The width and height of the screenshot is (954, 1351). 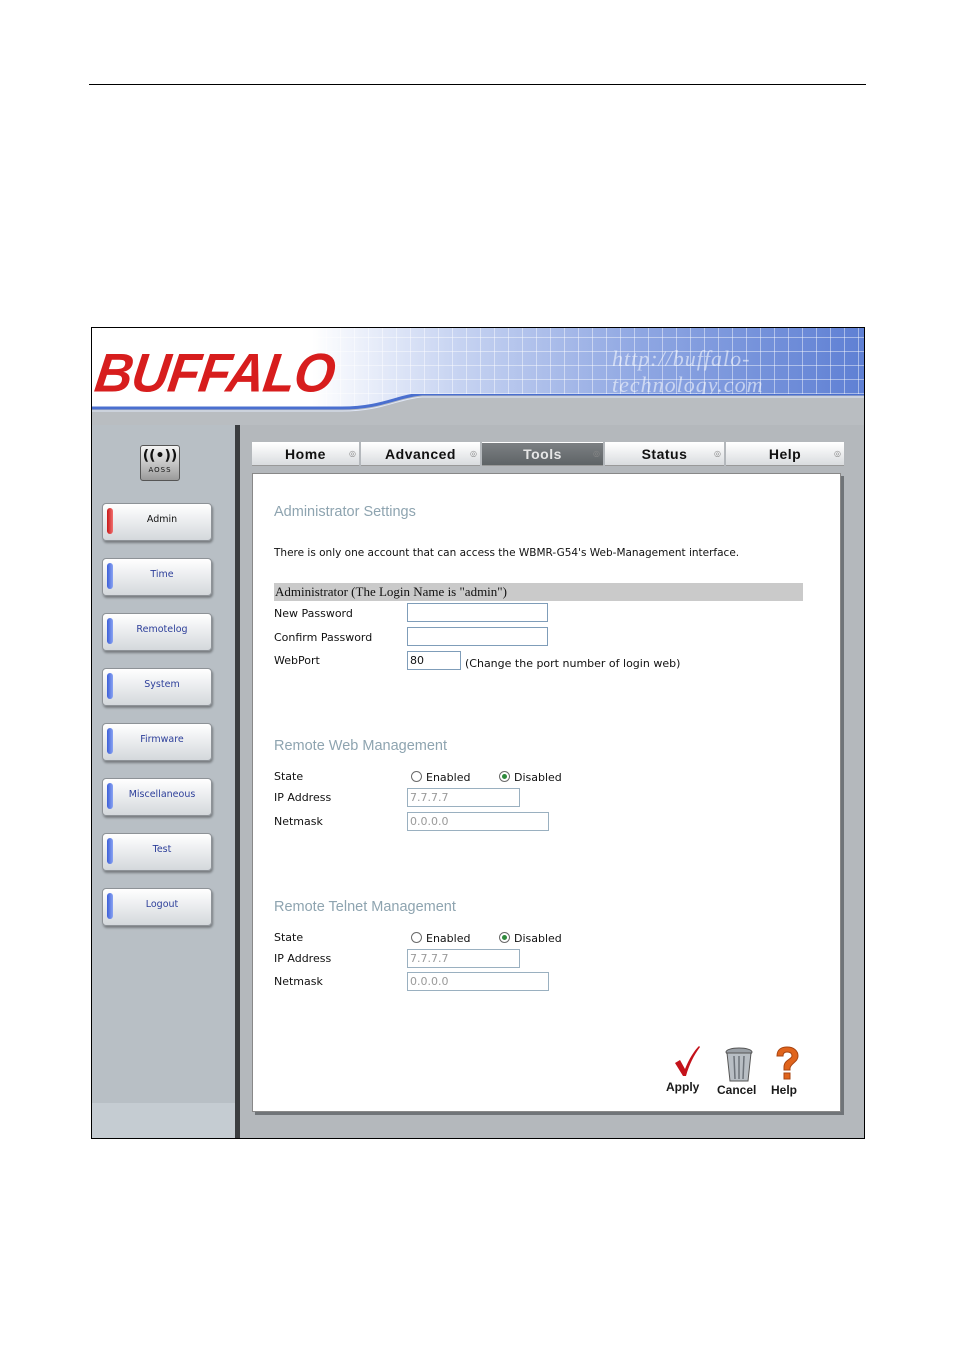 I want to click on sidebar-item-miscellaneous: Miscellaneous, so click(x=157, y=797).